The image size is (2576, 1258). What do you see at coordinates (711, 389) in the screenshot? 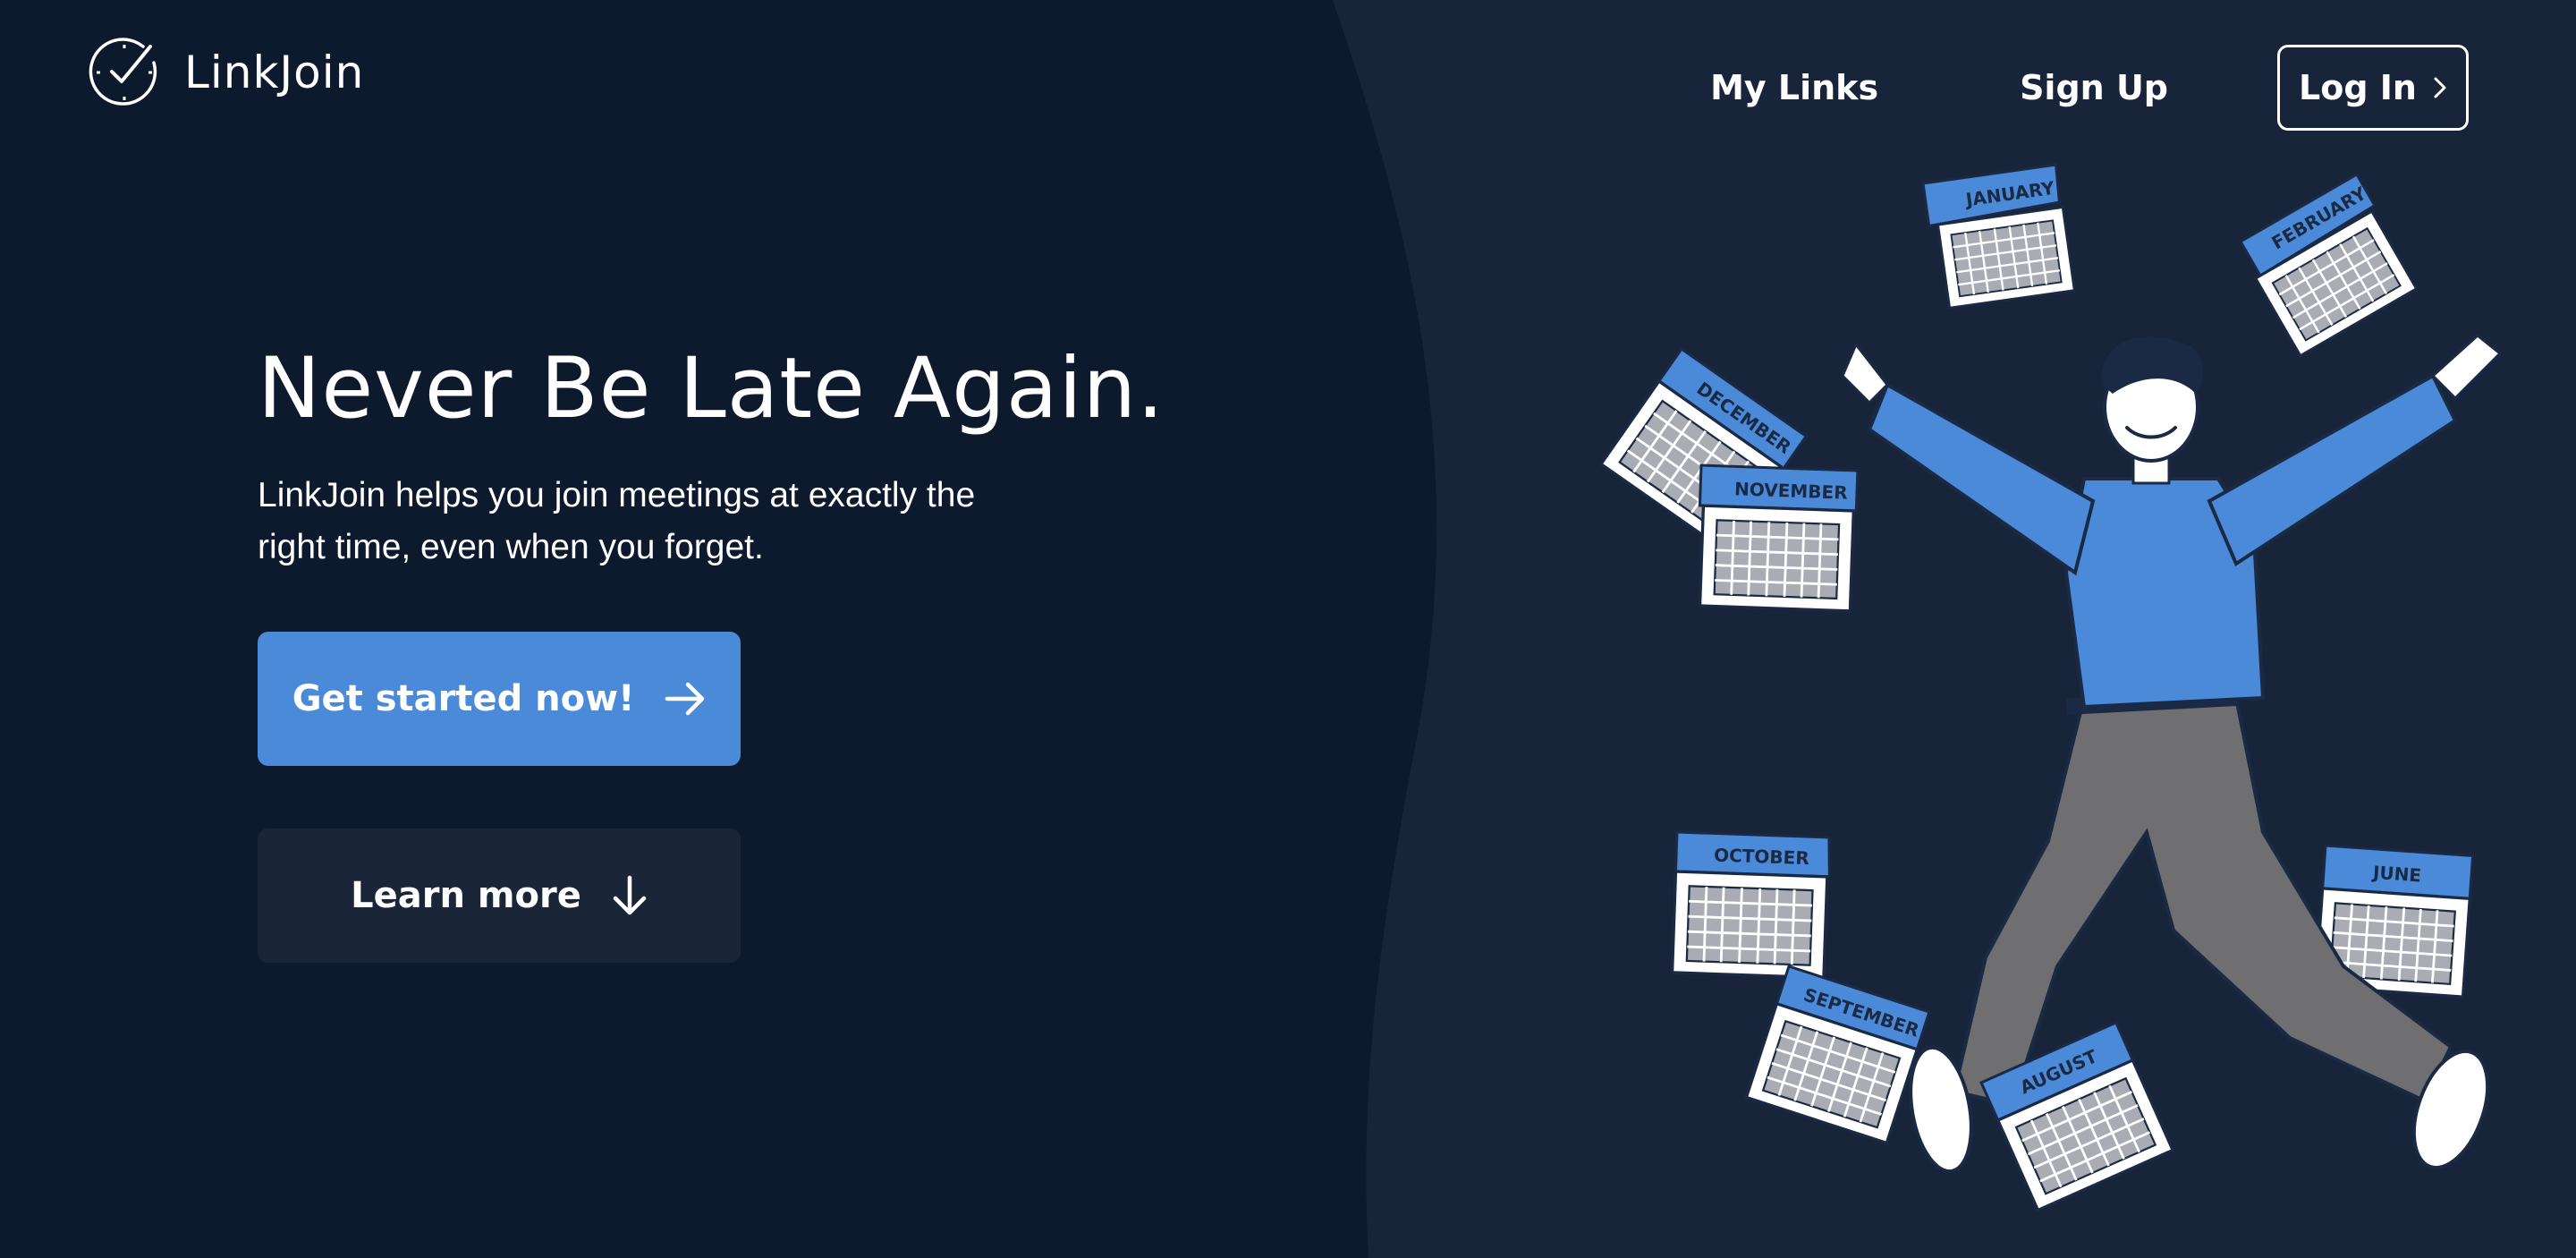
I see `hero-title: Never Be Late Again.` at bounding box center [711, 389].